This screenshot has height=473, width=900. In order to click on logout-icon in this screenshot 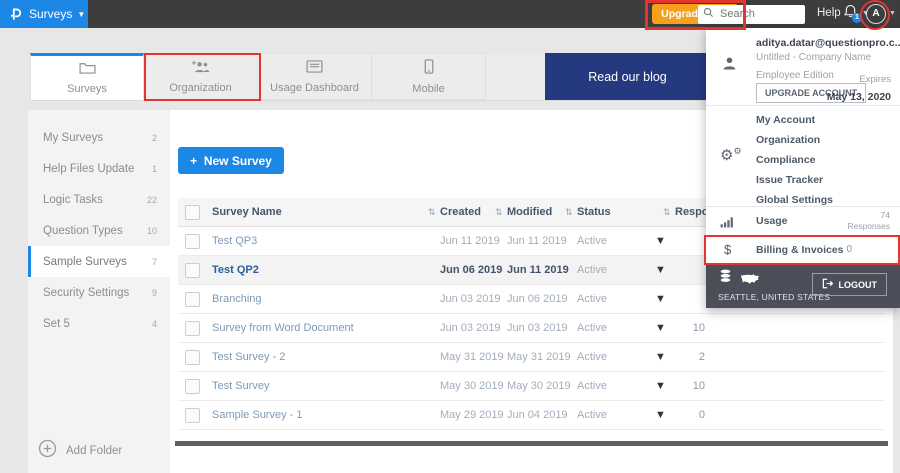, I will do `click(828, 284)`.